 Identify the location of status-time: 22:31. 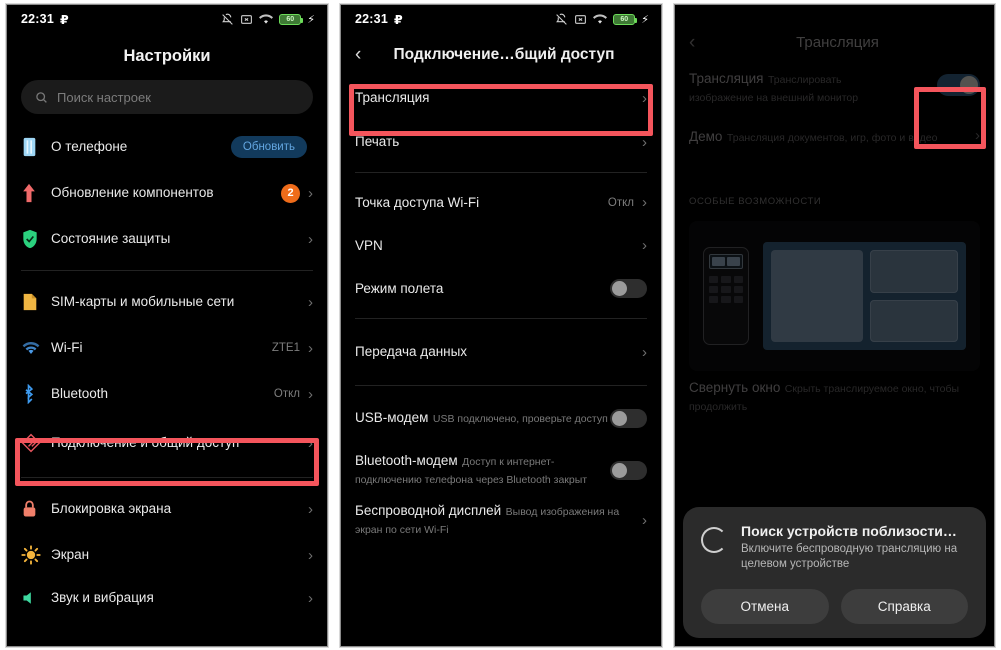
(371, 19).